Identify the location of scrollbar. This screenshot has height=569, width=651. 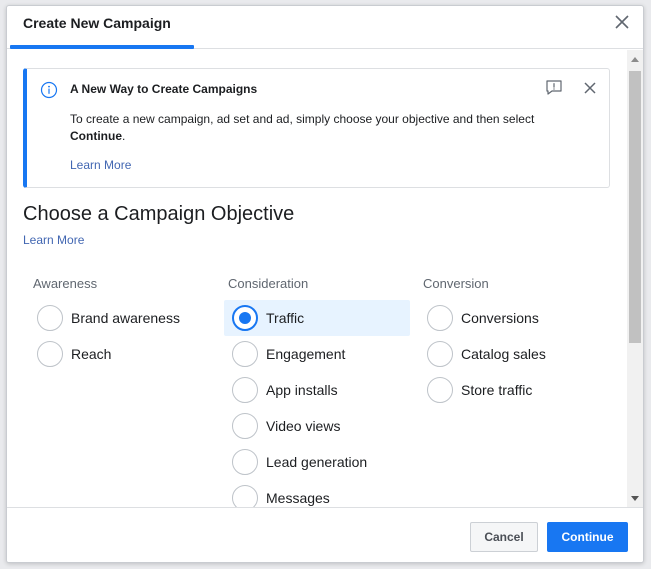
(635, 278).